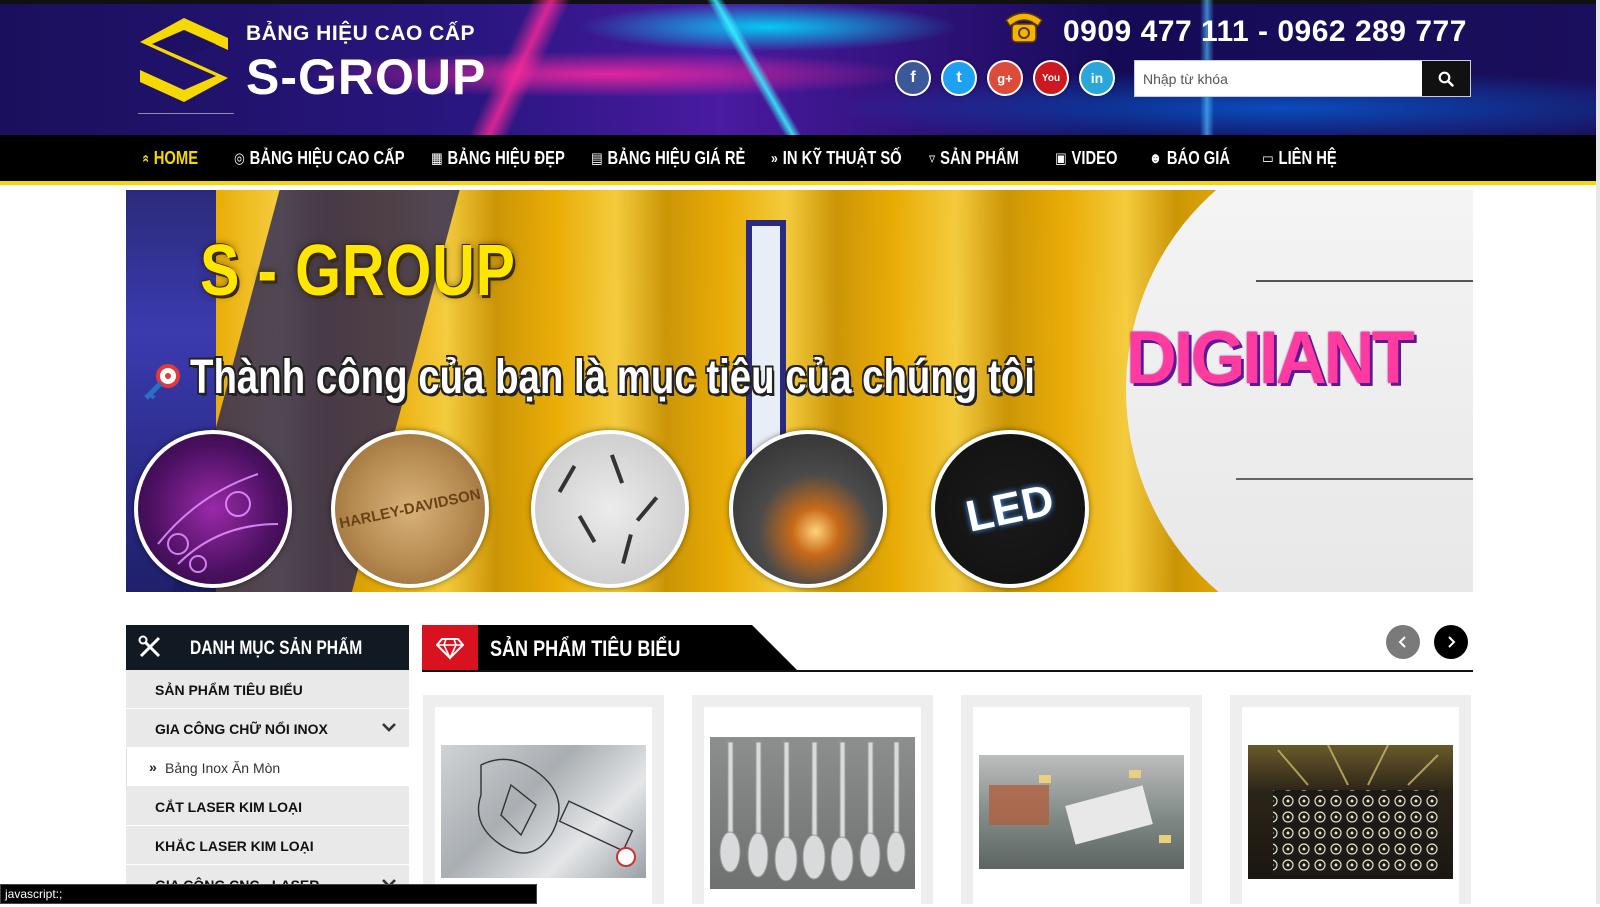 This screenshot has width=1600, height=907. What do you see at coordinates (389, 727) in the screenshot?
I see `chevron-down-icon` at bounding box center [389, 727].